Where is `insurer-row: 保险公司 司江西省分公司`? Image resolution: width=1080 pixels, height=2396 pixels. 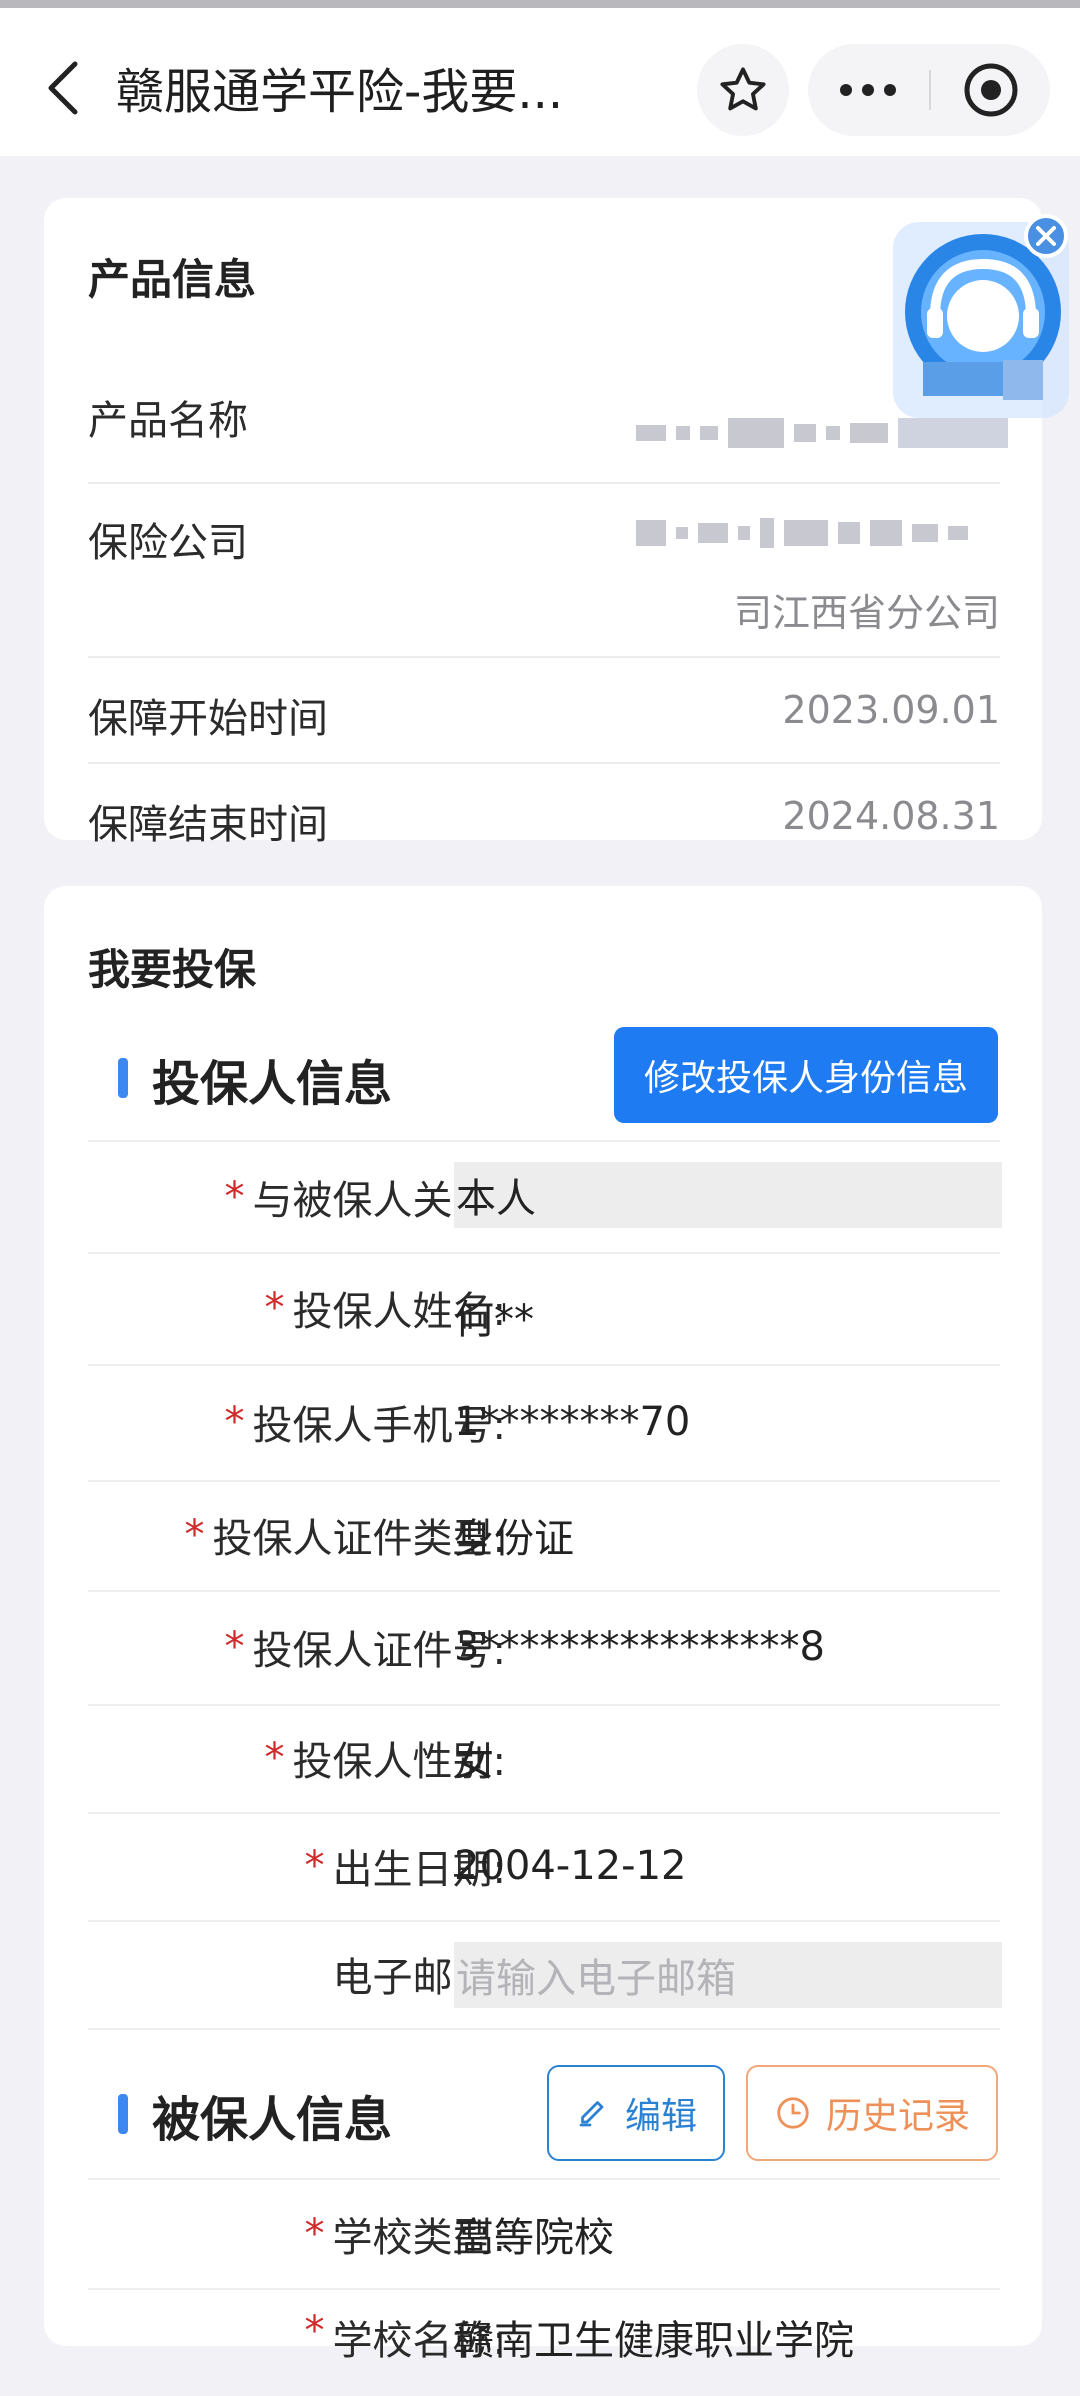 insurer-row: 保险公司 司江西省分公司 is located at coordinates (544, 570).